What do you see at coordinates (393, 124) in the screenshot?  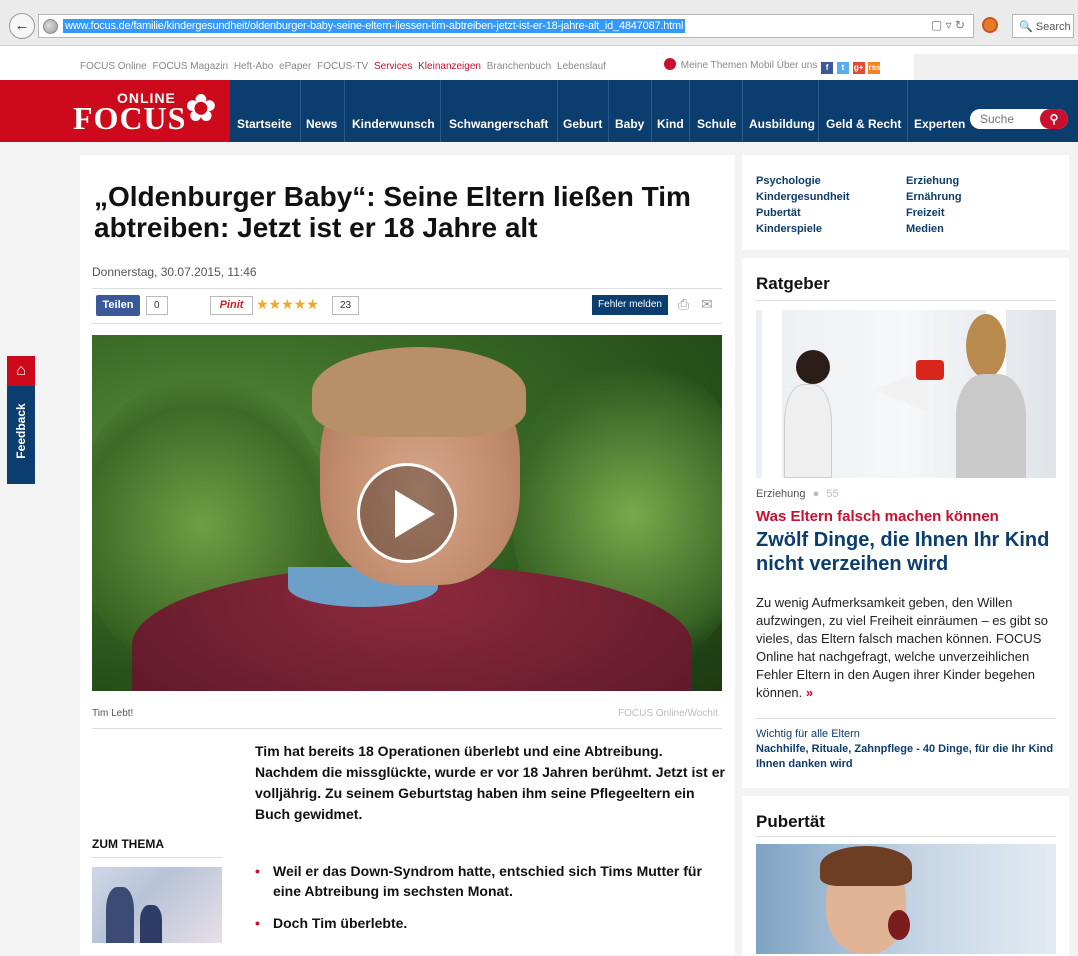 I see `nav-kinderwunsch: Kinderwunsch` at bounding box center [393, 124].